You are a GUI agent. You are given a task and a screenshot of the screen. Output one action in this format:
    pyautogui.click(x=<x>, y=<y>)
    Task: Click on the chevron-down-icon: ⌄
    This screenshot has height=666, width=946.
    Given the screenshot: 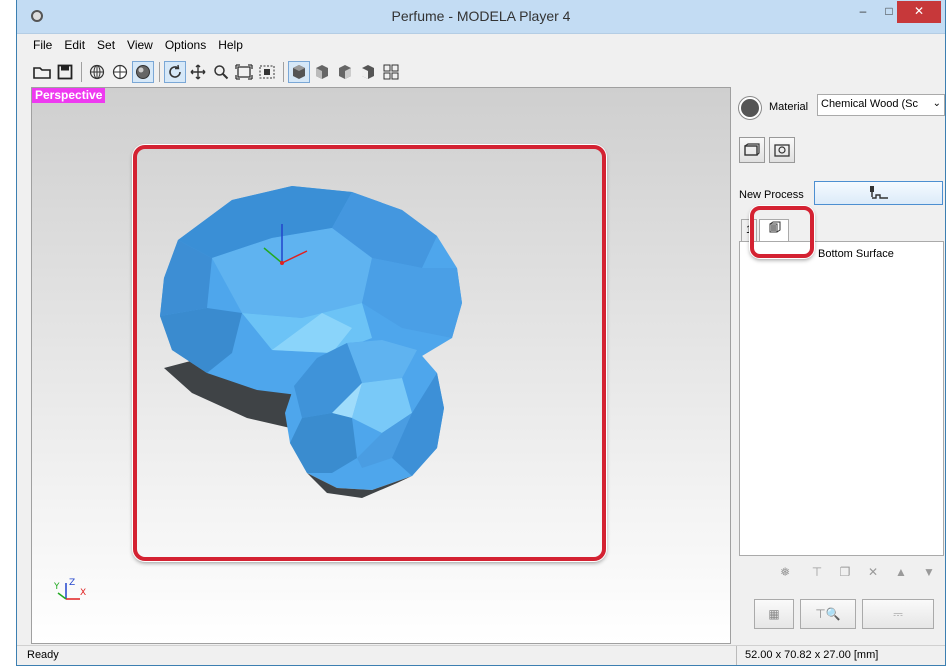 What is the action you would take?
    pyautogui.click(x=936, y=103)
    